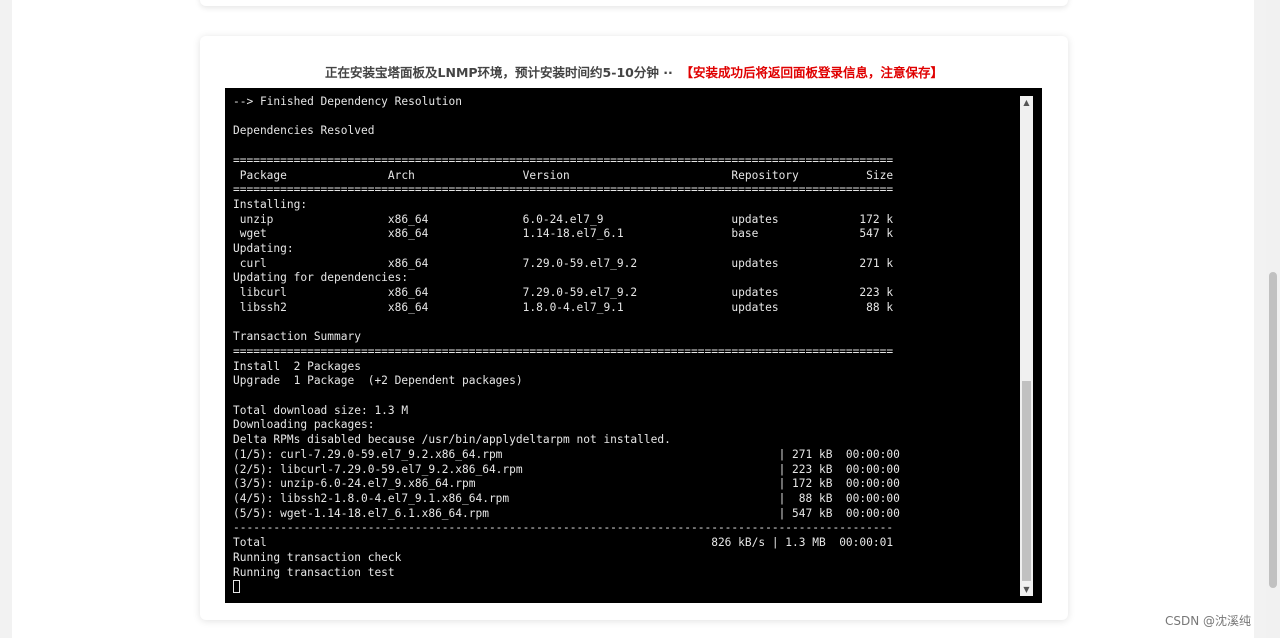 Image resolution: width=1280 pixels, height=638 pixels. What do you see at coordinates (297, 337) in the screenshot?
I see `terminal-line: Transaction Summary` at bounding box center [297, 337].